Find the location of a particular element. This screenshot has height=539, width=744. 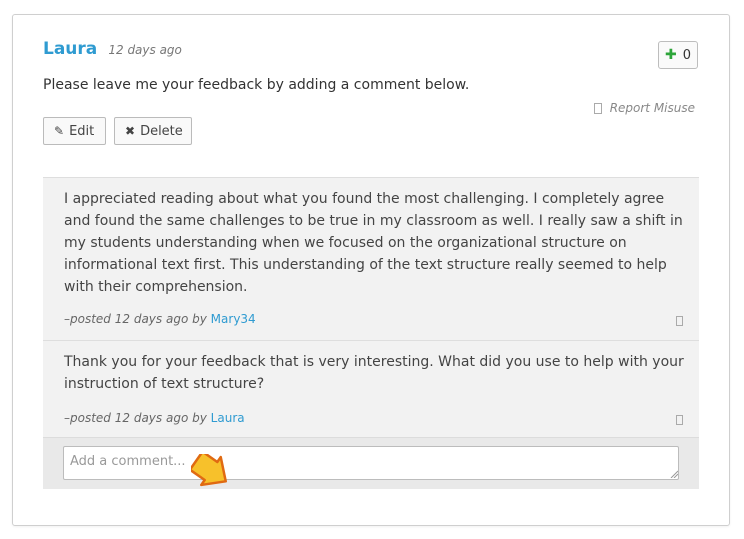

vote-count: 0 is located at coordinates (686, 55).